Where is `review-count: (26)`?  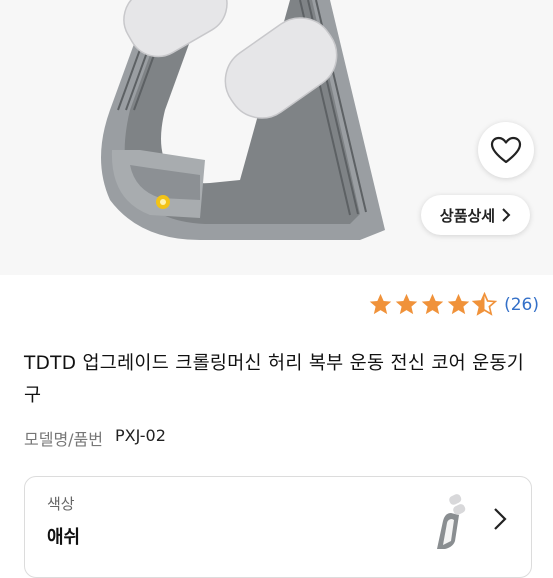
review-count: (26) is located at coordinates (521, 305).